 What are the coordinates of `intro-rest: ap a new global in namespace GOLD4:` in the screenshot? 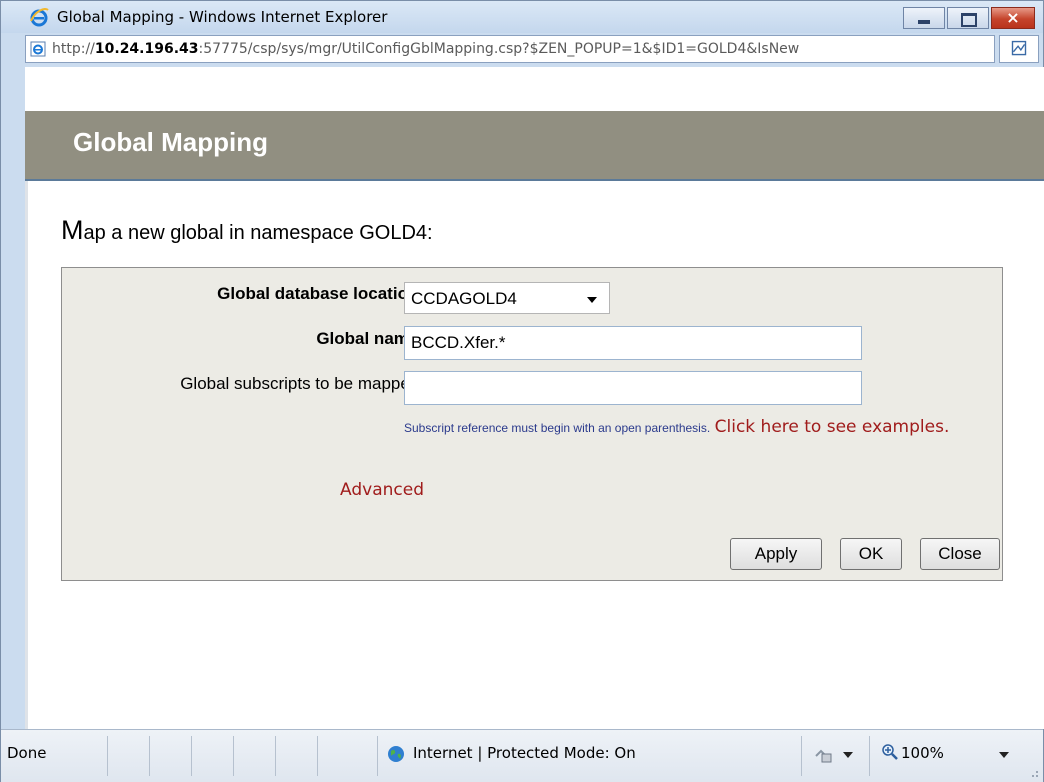 It's located at (258, 233).